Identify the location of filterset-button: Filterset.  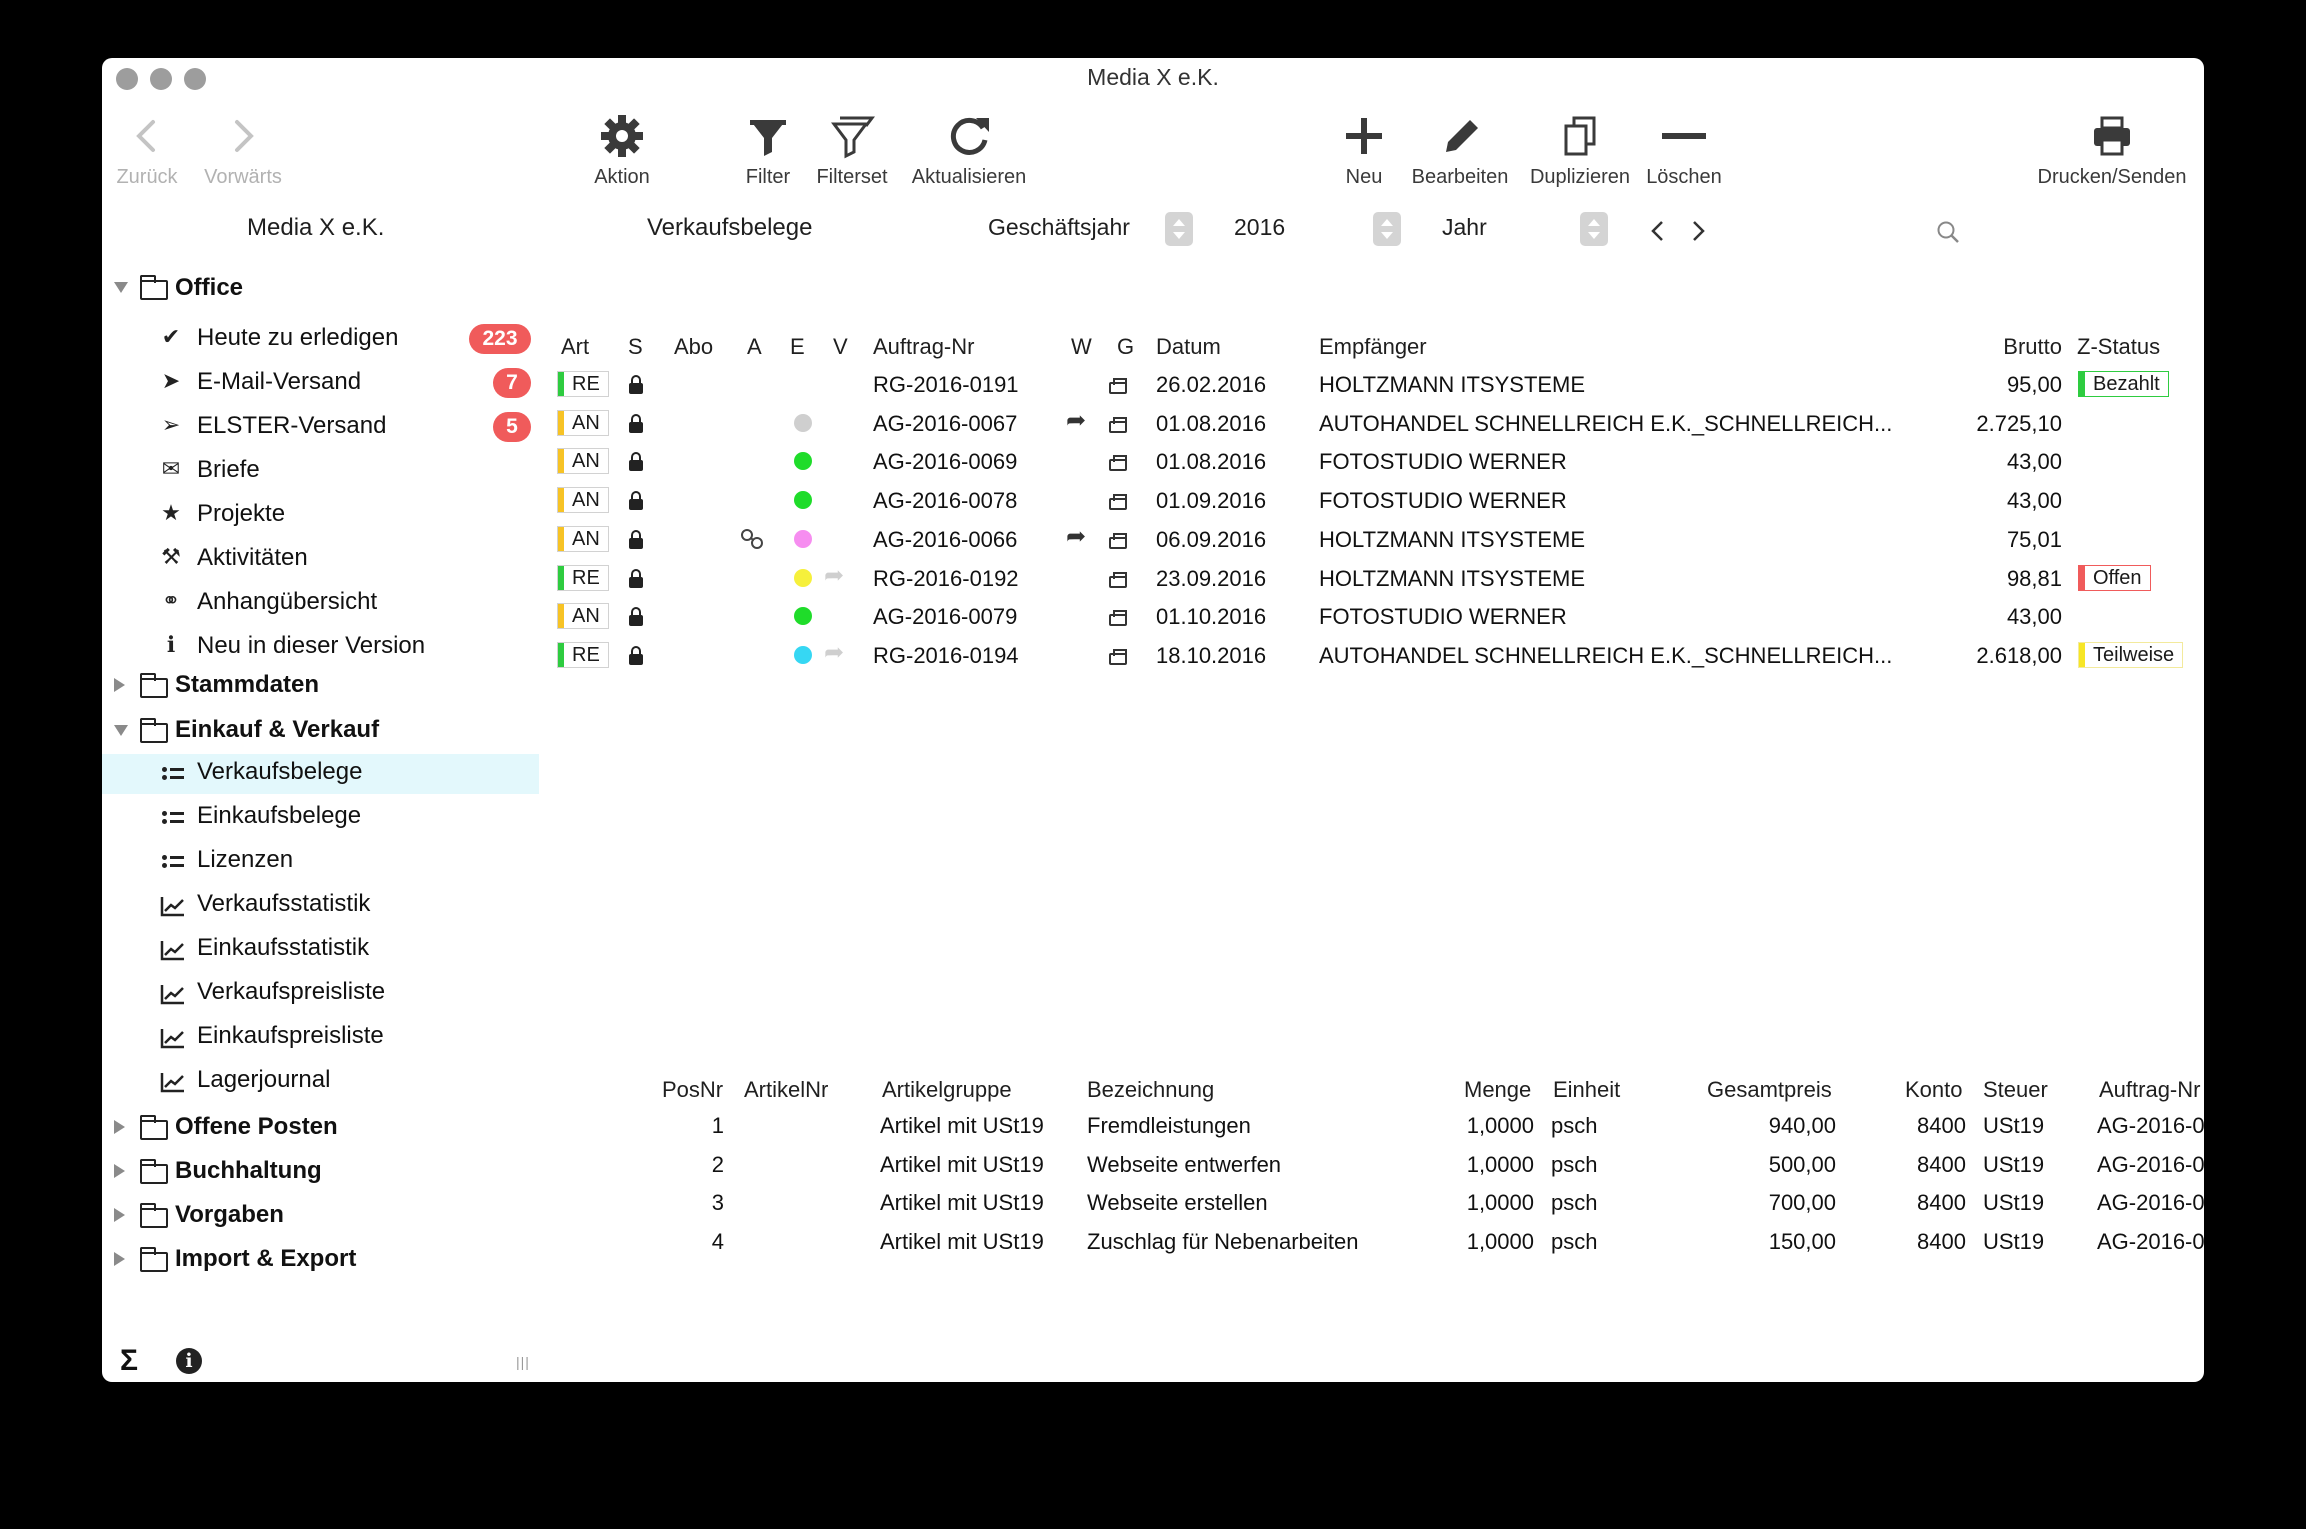
(852, 149).